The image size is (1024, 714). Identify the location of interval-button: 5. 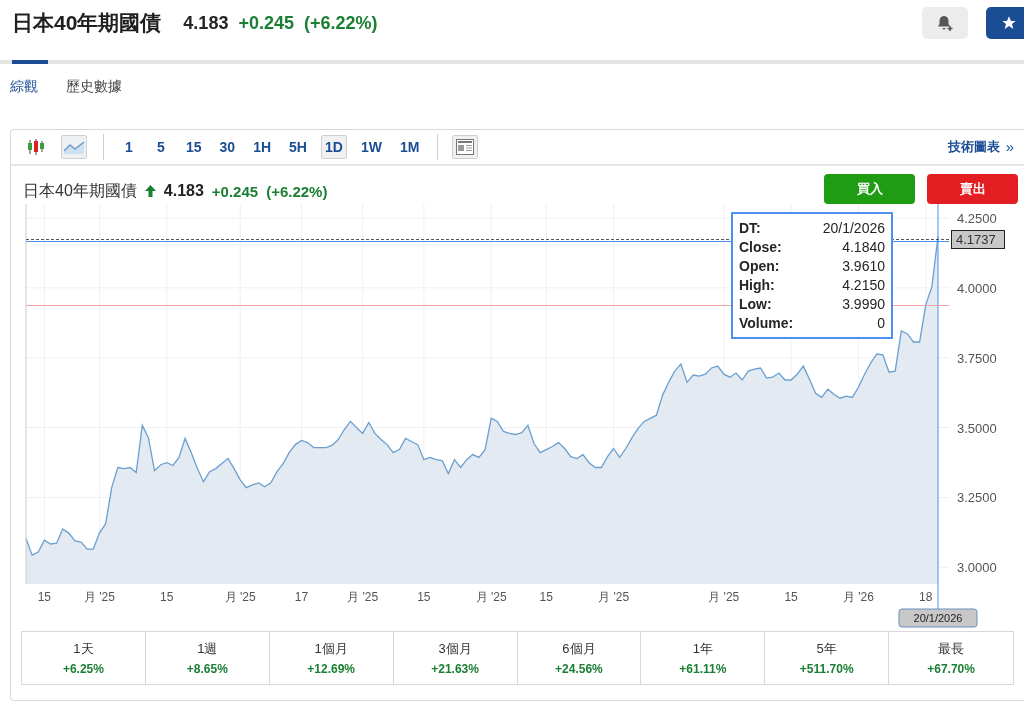
(161, 147).